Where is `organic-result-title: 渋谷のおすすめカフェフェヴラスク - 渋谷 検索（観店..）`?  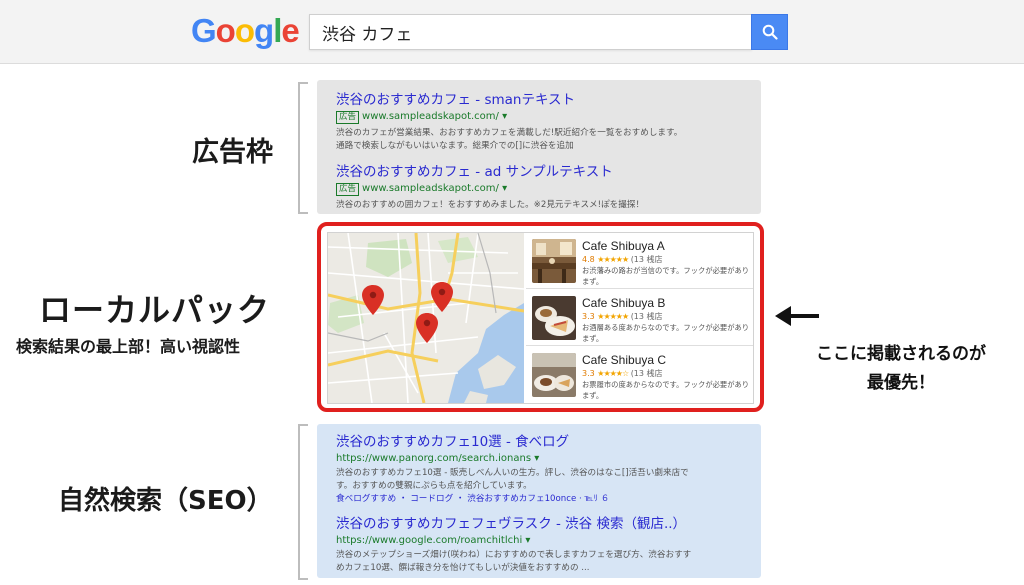 organic-result-title: 渋谷のおすすめカフェフェヴラスク - 渋谷 検索（観店..） is located at coordinates (546, 522).